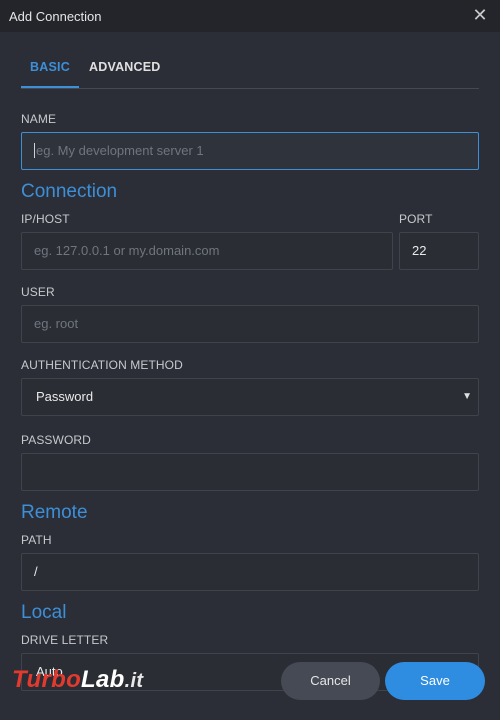  I want to click on tab-advanced: ADVANCED, so click(125, 69).